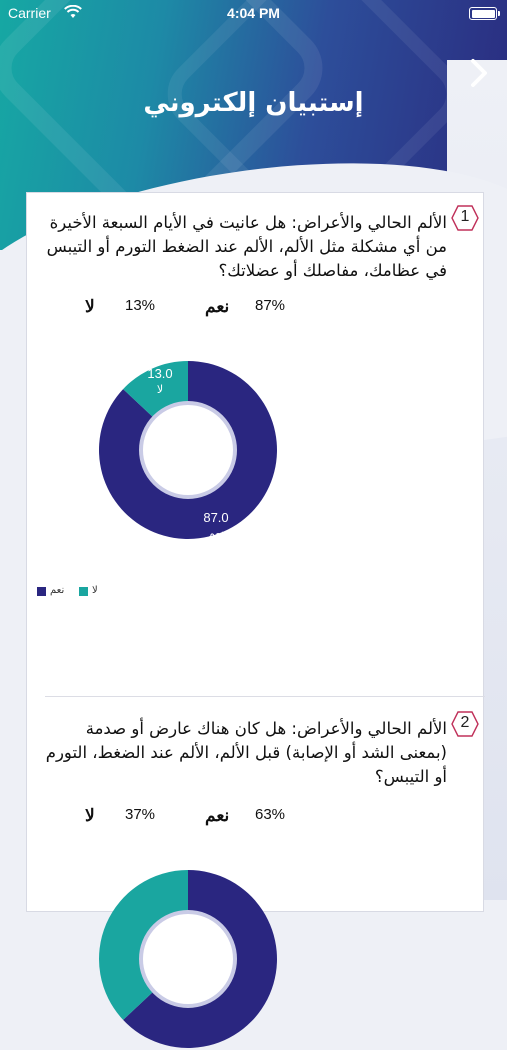 This screenshot has width=507, height=1050. Describe the element at coordinates (484, 13) in the screenshot. I see `battery-icon` at that location.